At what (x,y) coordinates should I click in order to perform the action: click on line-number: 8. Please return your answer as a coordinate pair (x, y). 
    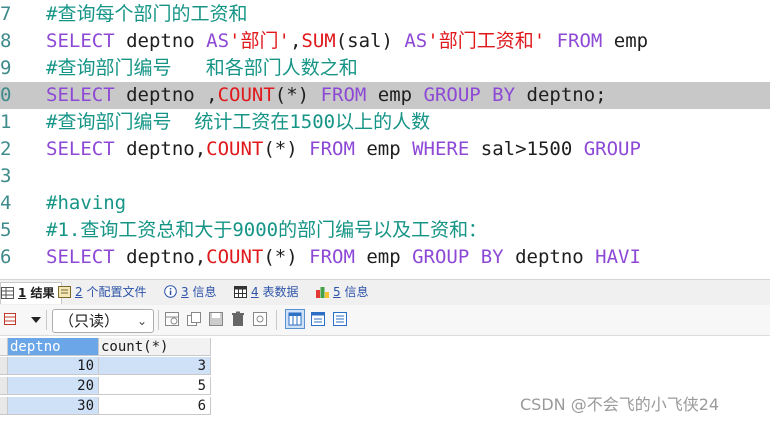
    Looking at the image, I should click on (6, 41).